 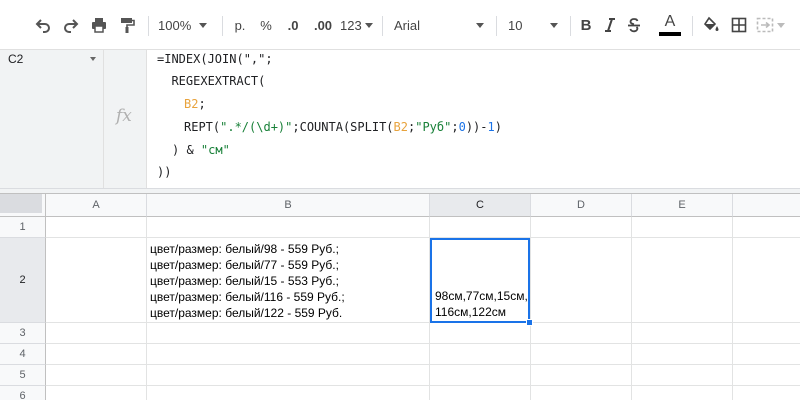 What do you see at coordinates (43, 25) in the screenshot?
I see `undo-icon` at bounding box center [43, 25].